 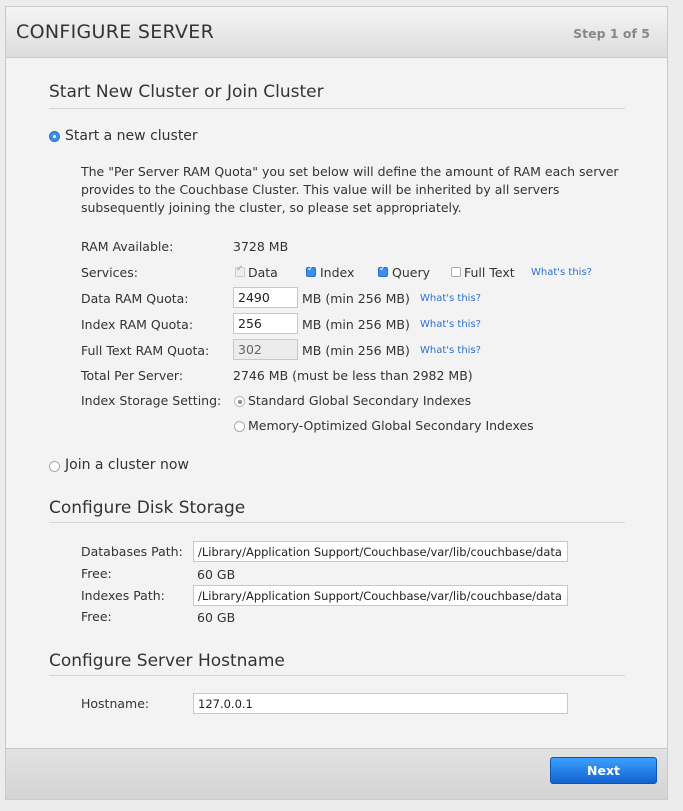 What do you see at coordinates (359, 400) in the screenshot?
I see `storage-standard-label: Standard Global Secondary Indexes` at bounding box center [359, 400].